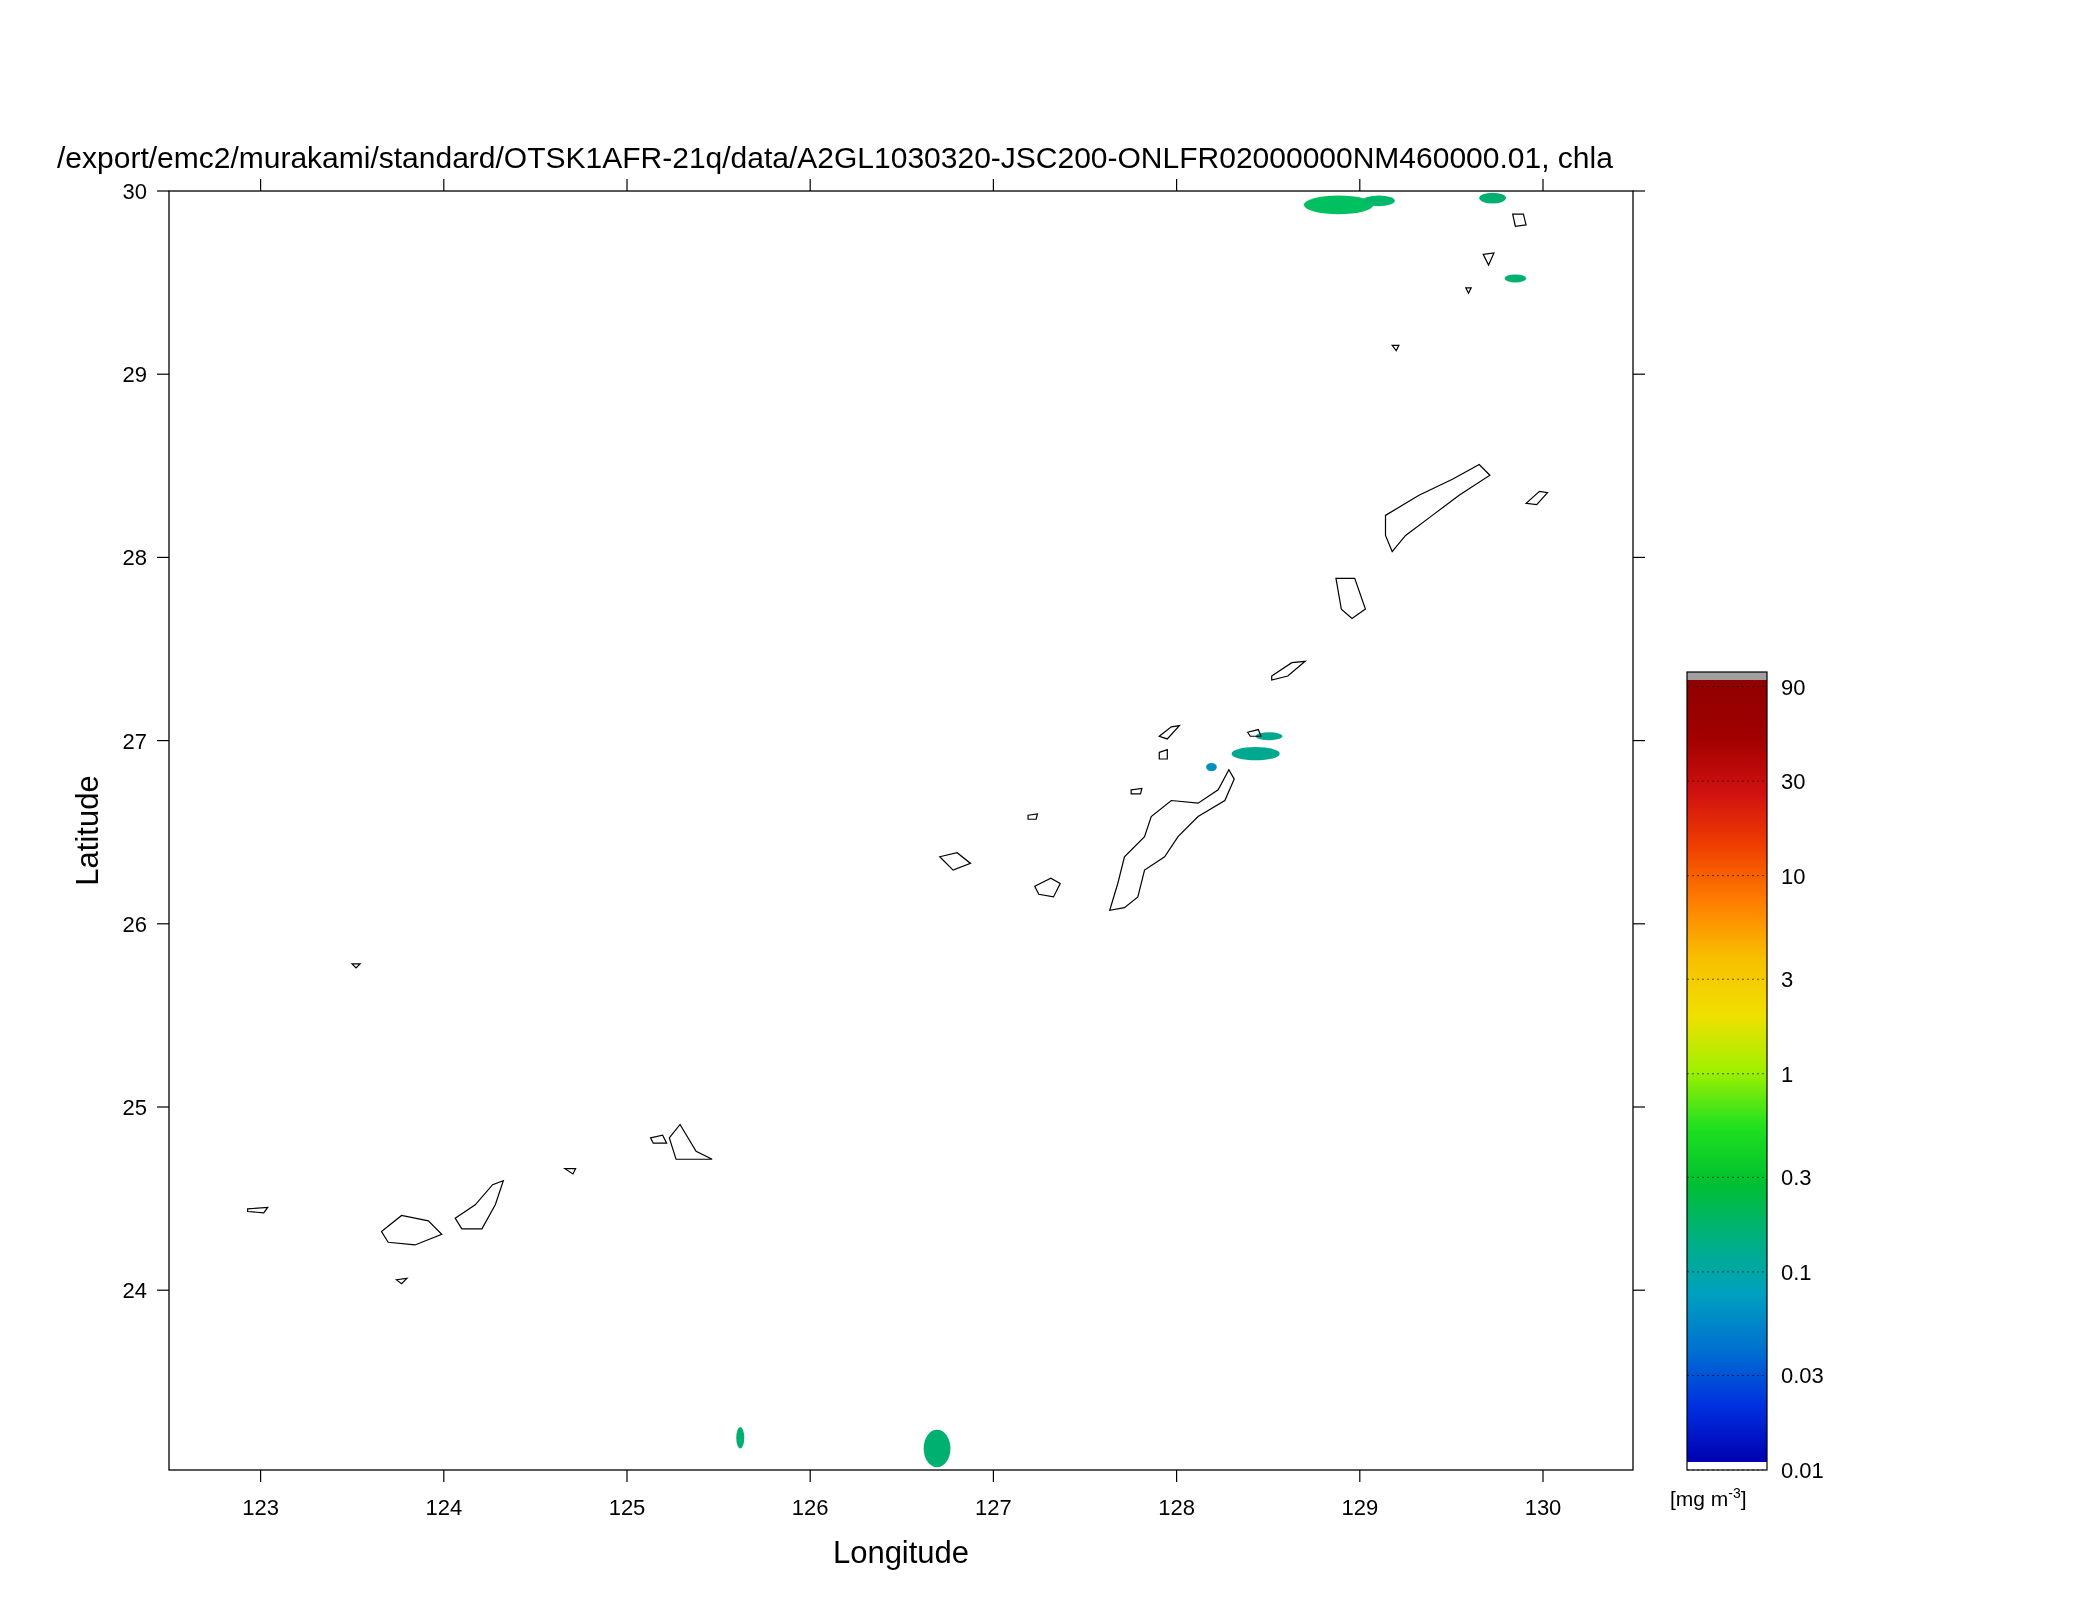 Image resolution: width=2099 pixels, height=1600 pixels. What do you see at coordinates (1793, 782) in the screenshot?
I see `colorbar-label: 30` at bounding box center [1793, 782].